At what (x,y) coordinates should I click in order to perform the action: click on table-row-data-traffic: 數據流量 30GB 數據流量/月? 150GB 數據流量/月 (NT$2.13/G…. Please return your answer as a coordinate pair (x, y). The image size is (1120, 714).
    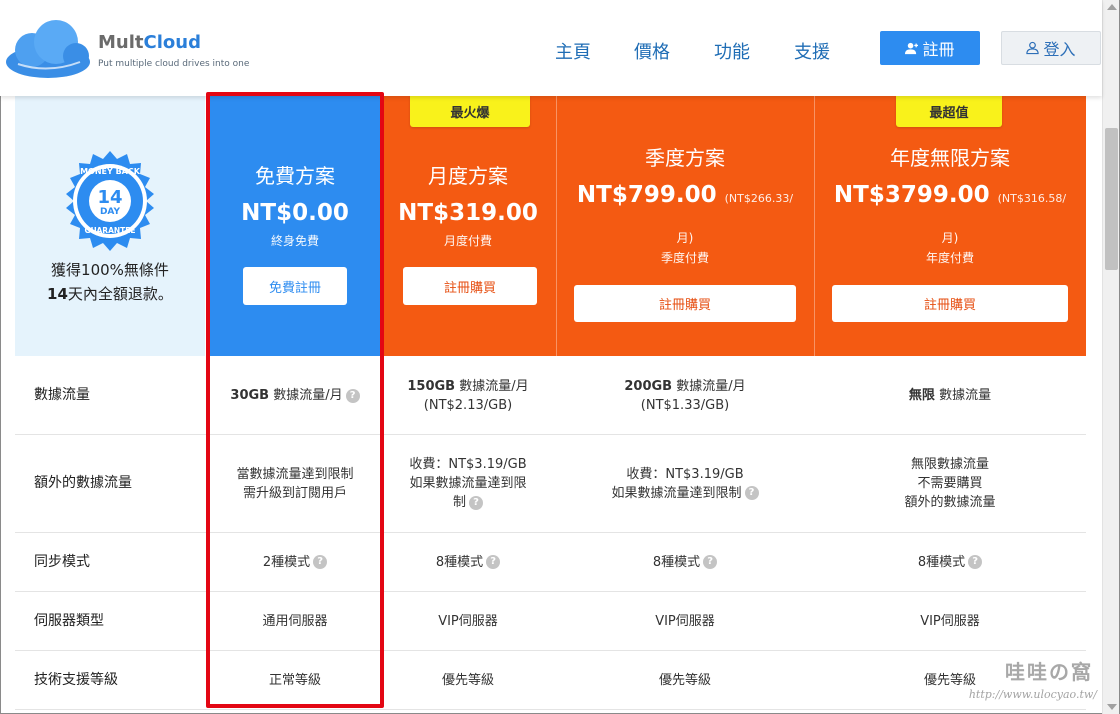
    Looking at the image, I should click on (550, 396).